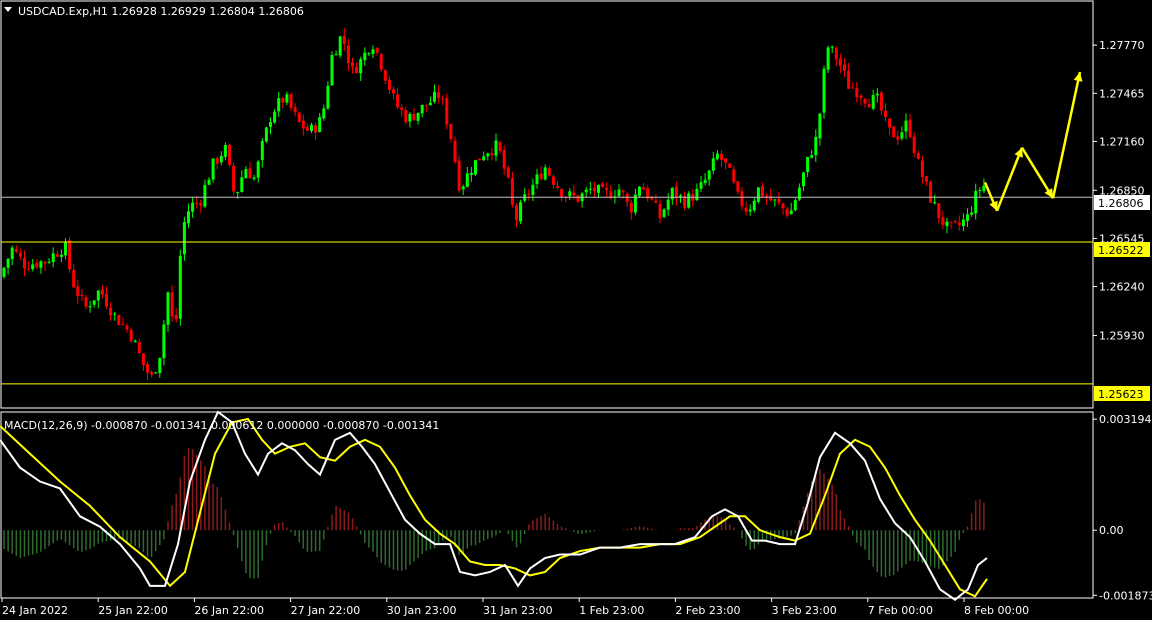 The width and height of the screenshot is (1152, 620). What do you see at coordinates (8, 9) in the screenshot?
I see `collapse-triangle-icon` at bounding box center [8, 9].